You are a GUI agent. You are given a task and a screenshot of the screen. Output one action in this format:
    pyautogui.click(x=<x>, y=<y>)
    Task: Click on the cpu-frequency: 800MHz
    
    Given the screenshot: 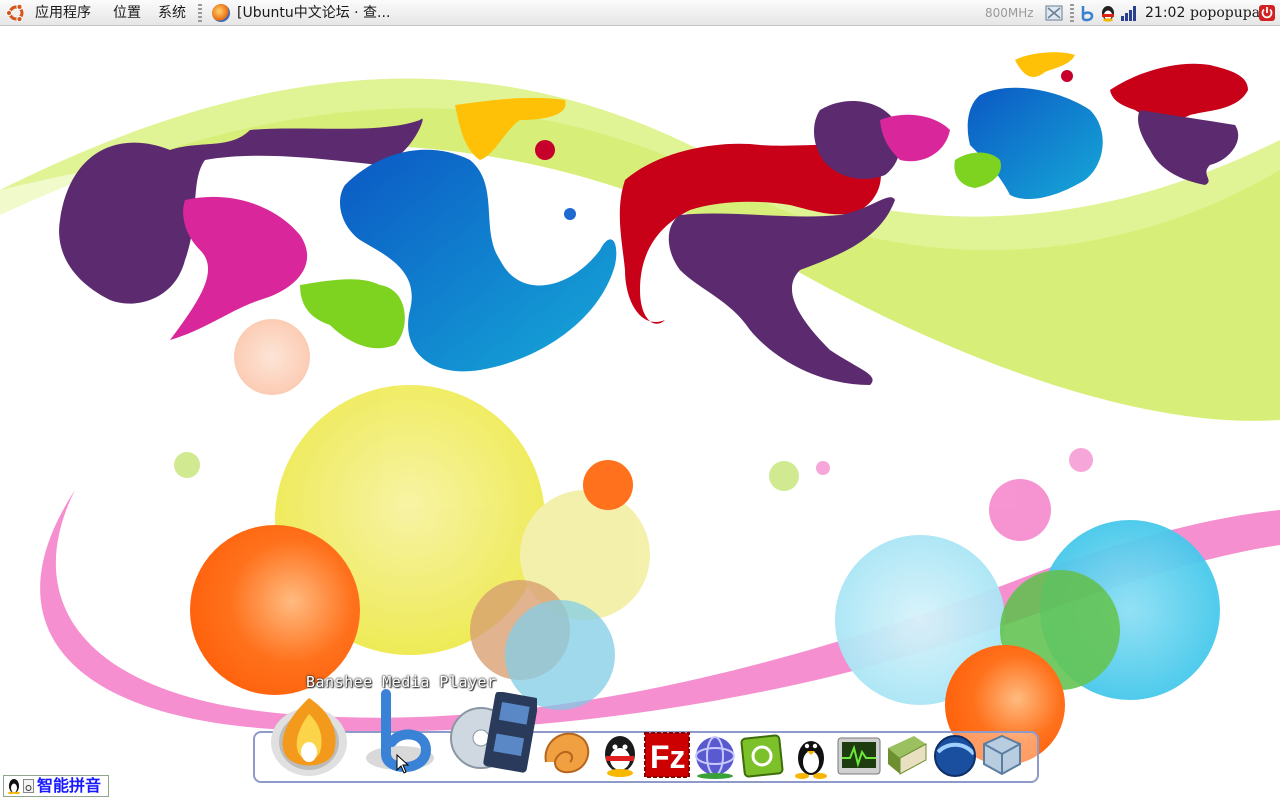 What is the action you would take?
    pyautogui.click(x=1009, y=13)
    